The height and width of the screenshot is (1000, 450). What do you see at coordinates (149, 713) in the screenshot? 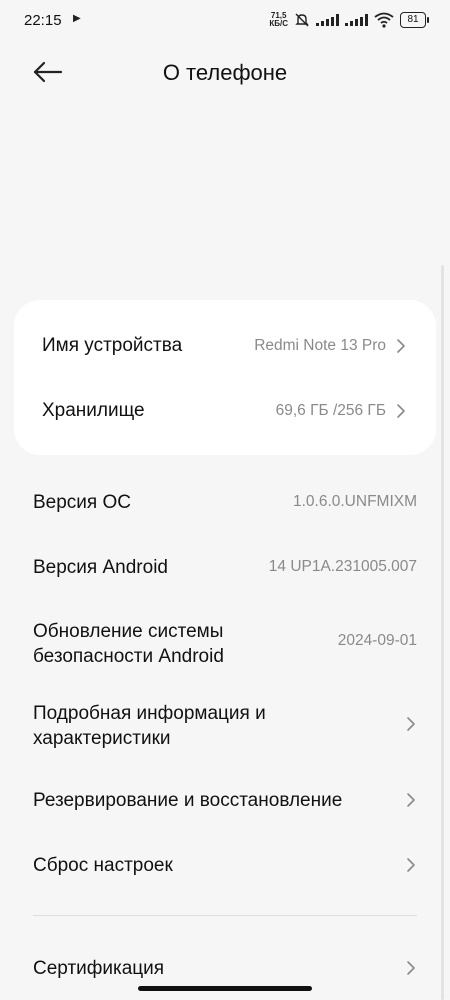
I see `specs-label-line1: Подробная информация и` at bounding box center [149, 713].